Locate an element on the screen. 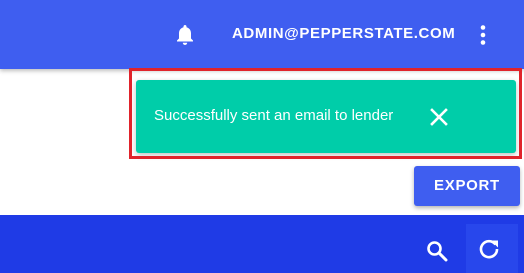 The image size is (524, 273). export-button: EXPORT is located at coordinates (467, 186).